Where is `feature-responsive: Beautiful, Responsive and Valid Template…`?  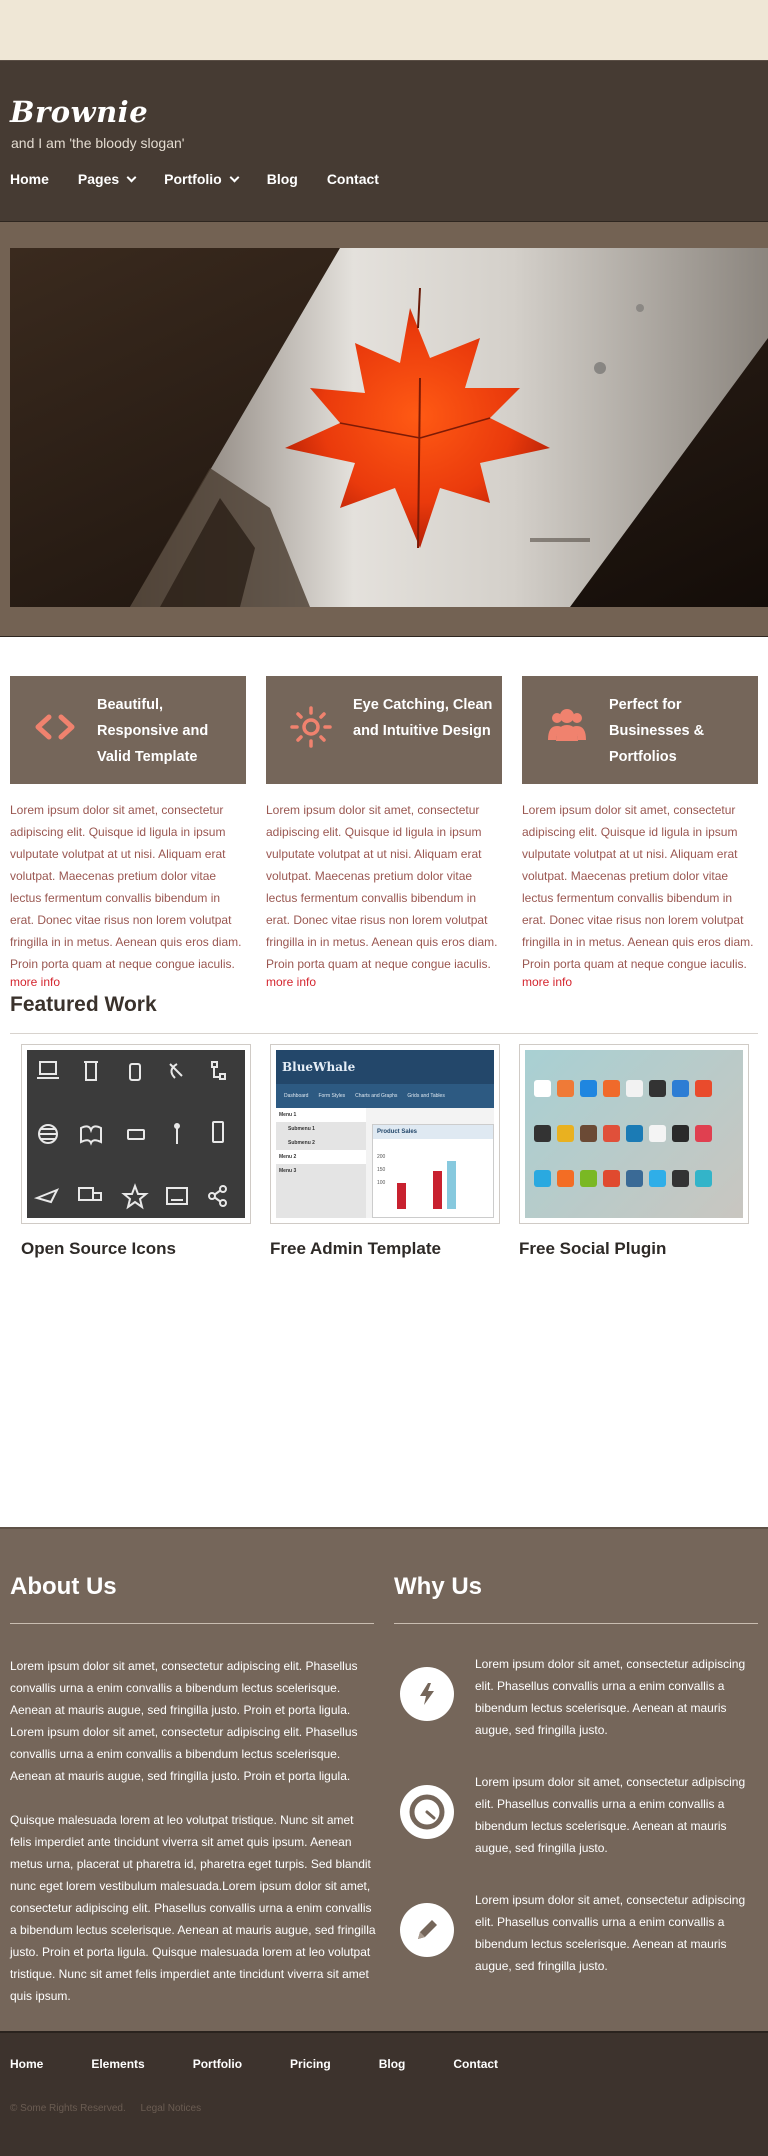
feature-responsive: Beautiful, Responsive and Valid Template… is located at coordinates (128, 832).